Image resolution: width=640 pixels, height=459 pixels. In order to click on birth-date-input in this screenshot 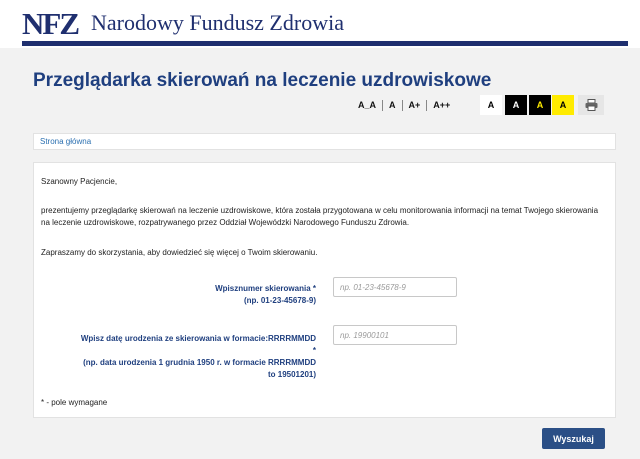, I will do `click(395, 335)`.